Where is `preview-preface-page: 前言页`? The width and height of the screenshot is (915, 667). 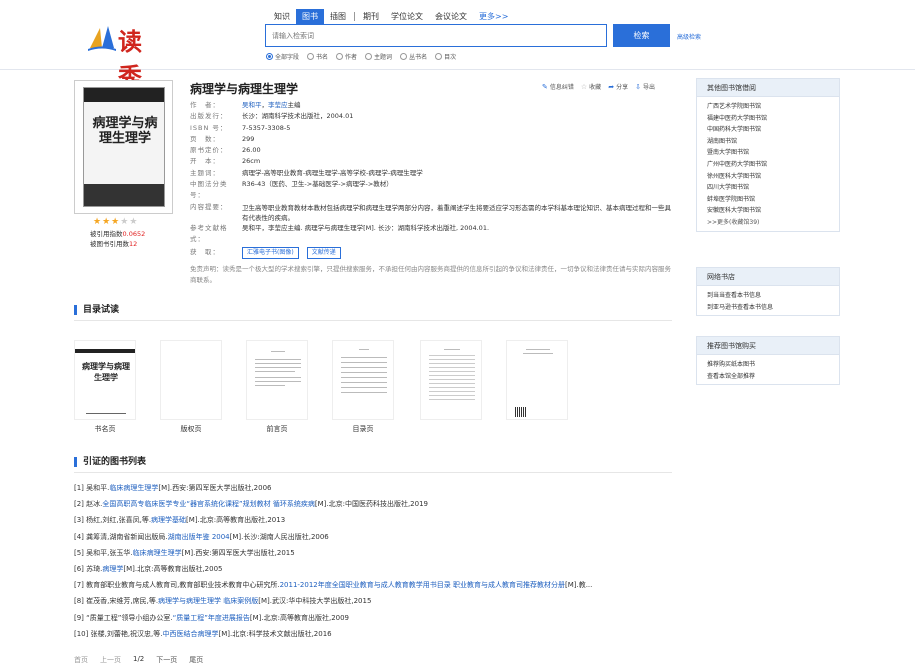 preview-preface-page: 前言页 is located at coordinates (277, 387).